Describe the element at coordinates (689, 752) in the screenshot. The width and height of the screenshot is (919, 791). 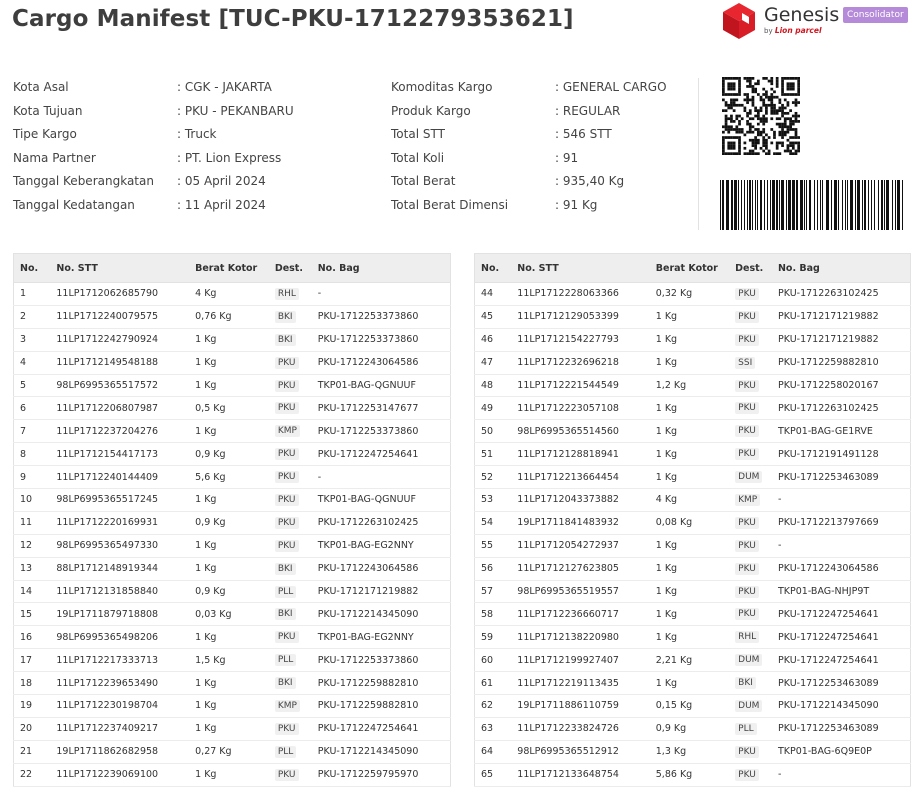
I see `cell-gross-weight: 1,3 Kg` at that location.